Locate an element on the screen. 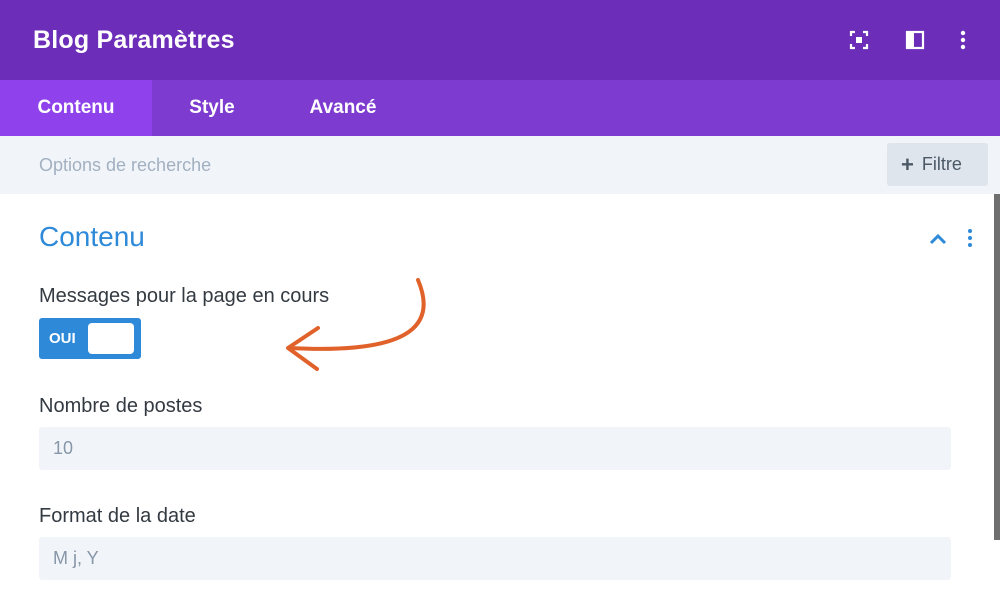 This screenshot has width=1000, height=608. toggle-state-text: OUI is located at coordinates (62, 338).